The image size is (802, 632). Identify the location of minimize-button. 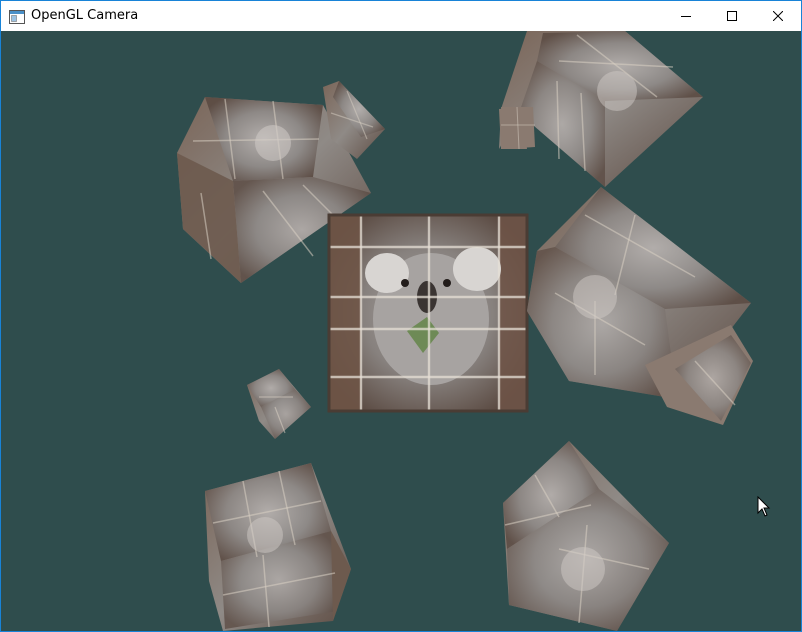
(686, 16).